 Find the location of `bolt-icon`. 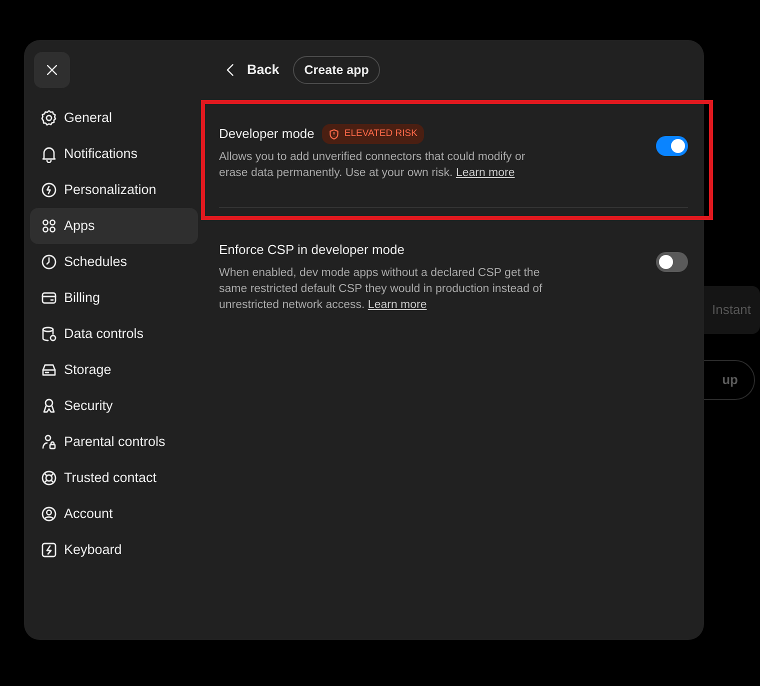

bolt-icon is located at coordinates (49, 550).